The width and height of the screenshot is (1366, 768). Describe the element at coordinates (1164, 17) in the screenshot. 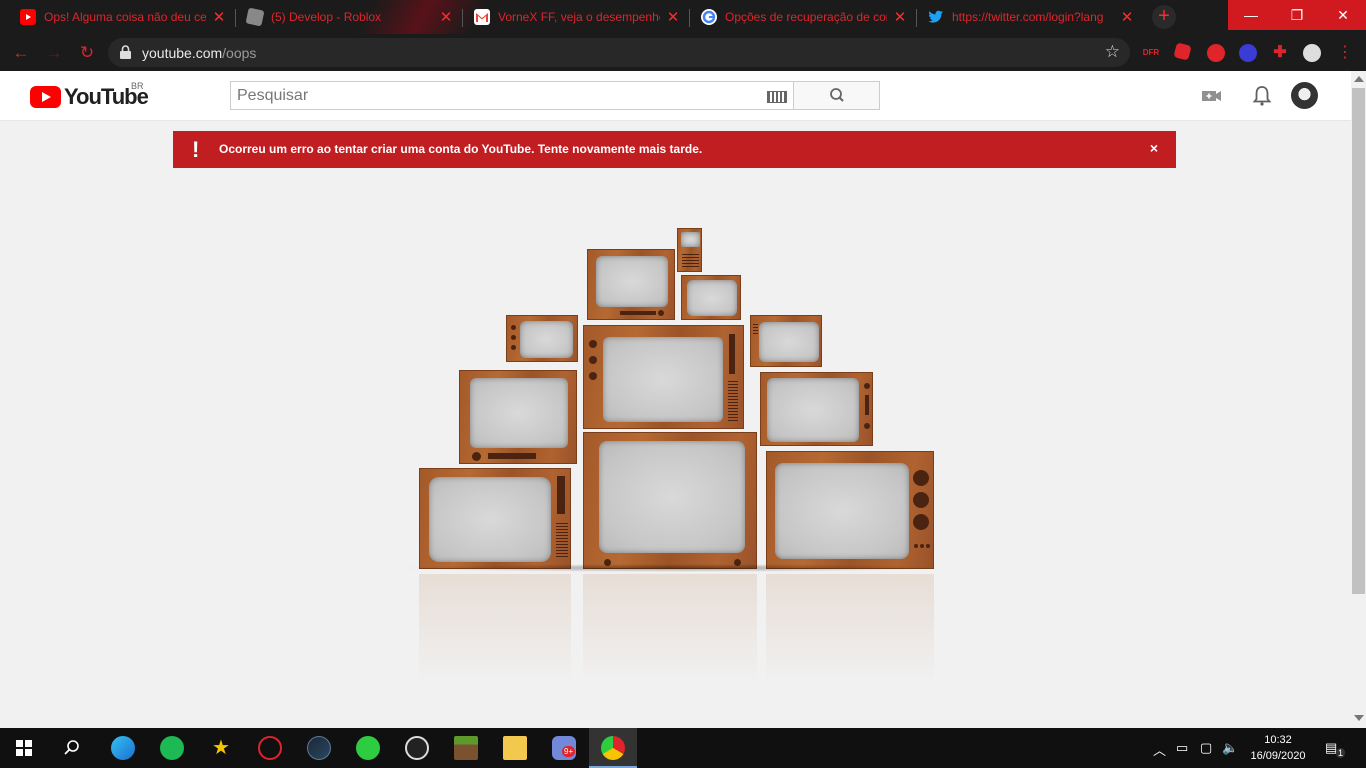

I see `new-tab-button: +` at that location.